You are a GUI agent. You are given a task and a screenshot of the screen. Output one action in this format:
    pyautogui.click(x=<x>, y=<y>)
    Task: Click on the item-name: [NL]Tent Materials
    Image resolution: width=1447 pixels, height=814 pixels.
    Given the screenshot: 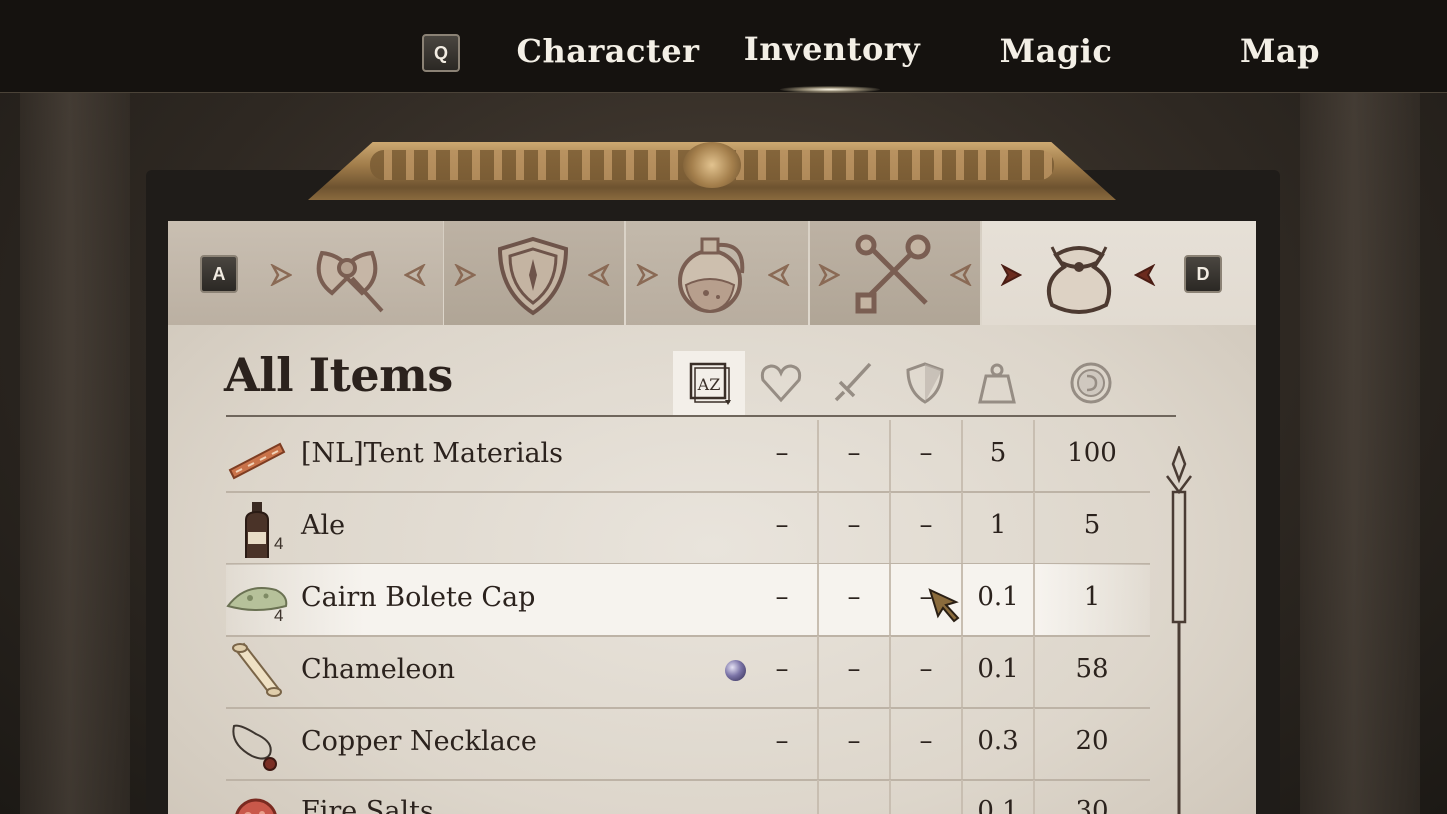 What is the action you would take?
    pyautogui.click(x=432, y=453)
    